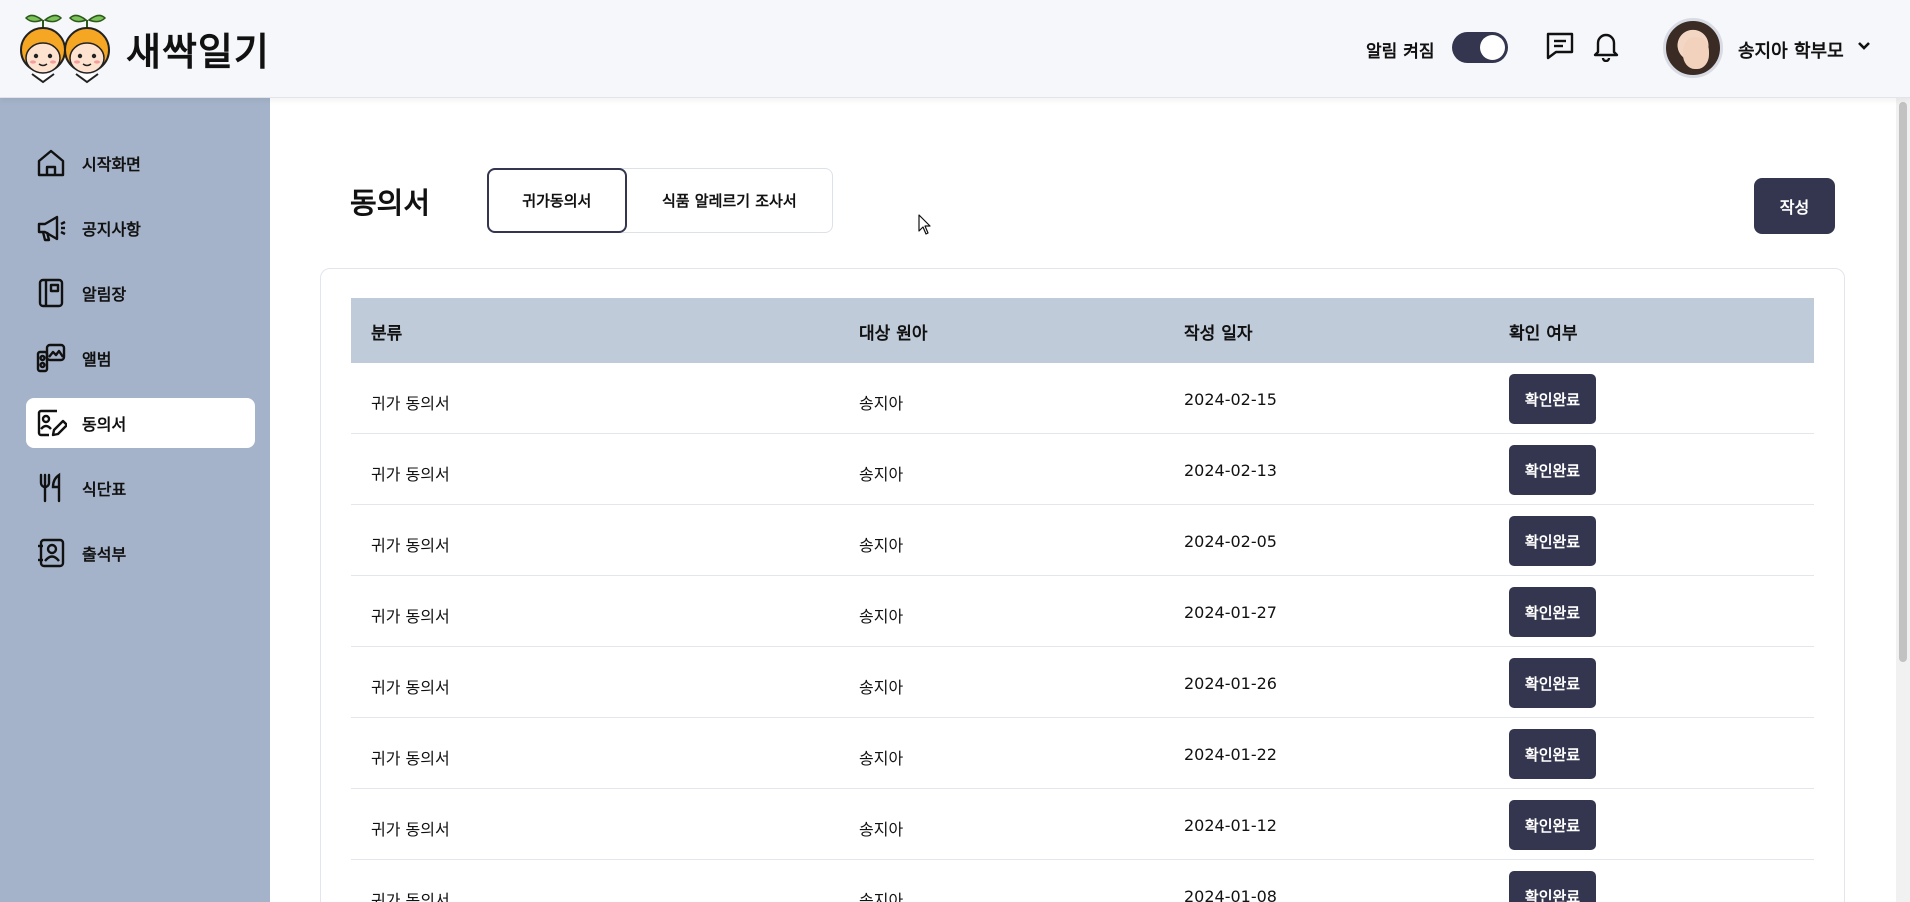 This screenshot has height=902, width=1910. Describe the element at coordinates (51, 163) in the screenshot. I see `home-icon` at that location.